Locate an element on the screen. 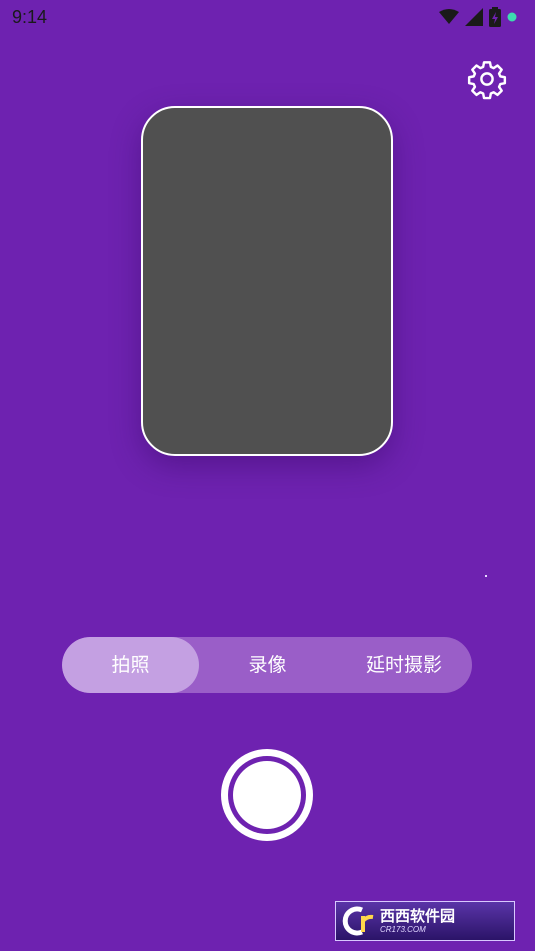 The image size is (535, 951). shutter-button is located at coordinates (267, 795).